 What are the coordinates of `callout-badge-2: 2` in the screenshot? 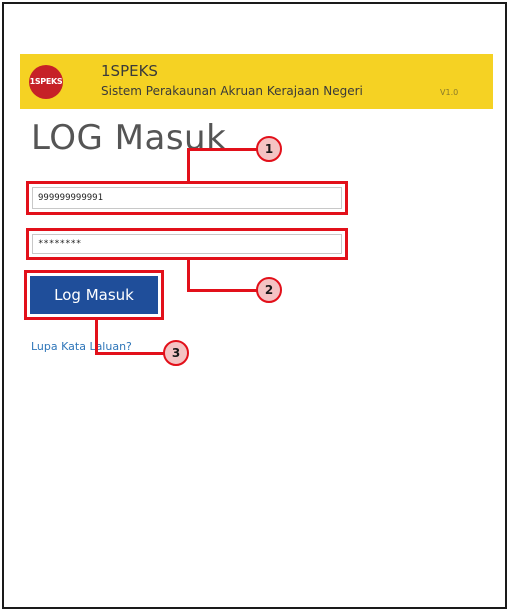 It's located at (269, 290).